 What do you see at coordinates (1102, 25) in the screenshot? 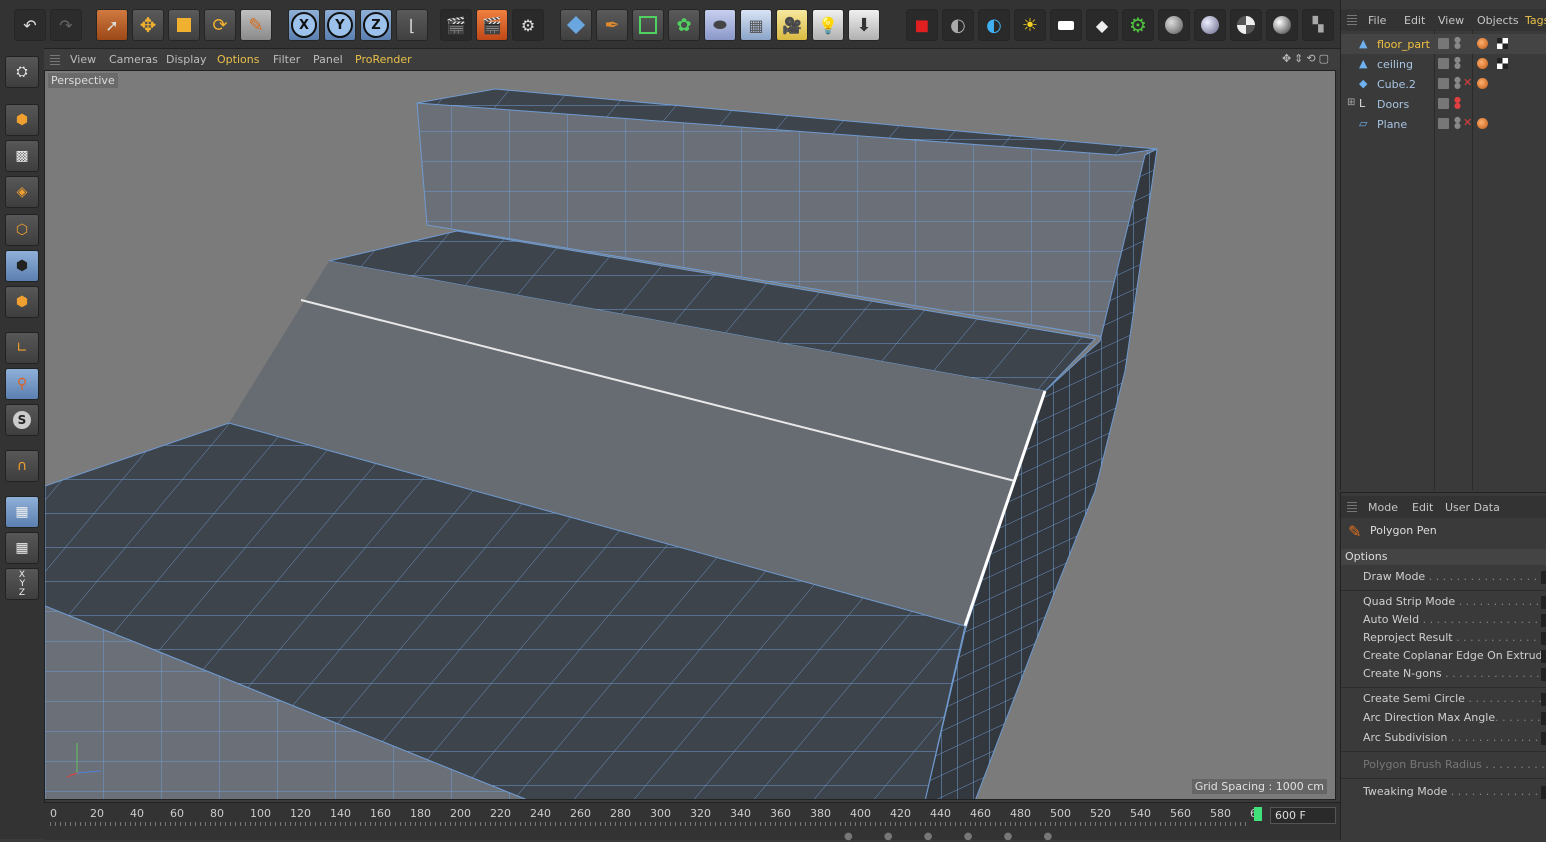
I see `spot-light-icon: ◆` at bounding box center [1102, 25].